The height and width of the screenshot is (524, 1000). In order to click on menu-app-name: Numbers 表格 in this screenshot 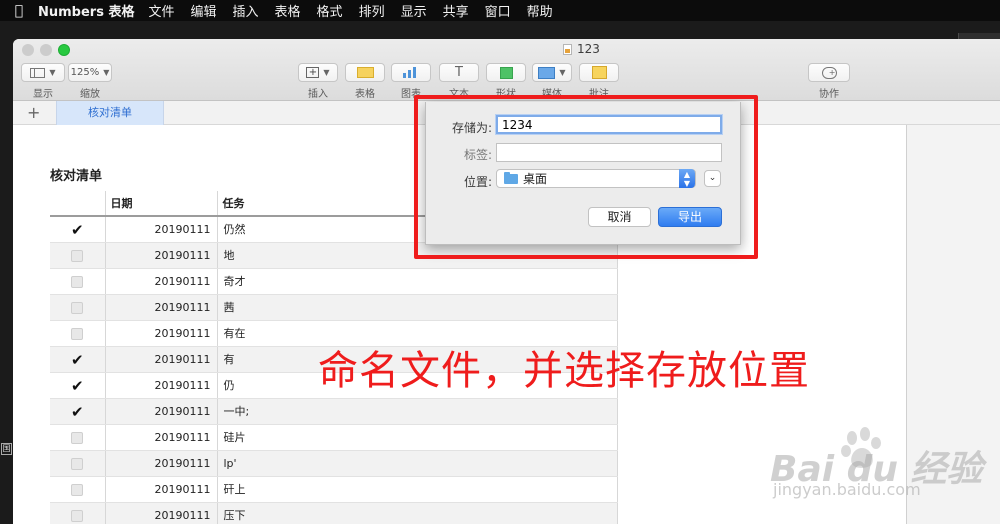, I will do `click(86, 10)`.